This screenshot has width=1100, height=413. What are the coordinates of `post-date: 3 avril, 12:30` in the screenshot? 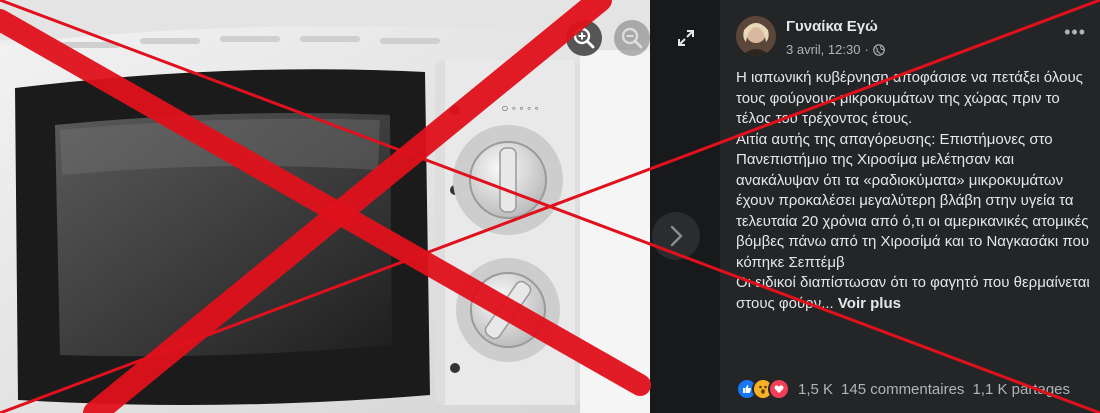 It's located at (823, 49).